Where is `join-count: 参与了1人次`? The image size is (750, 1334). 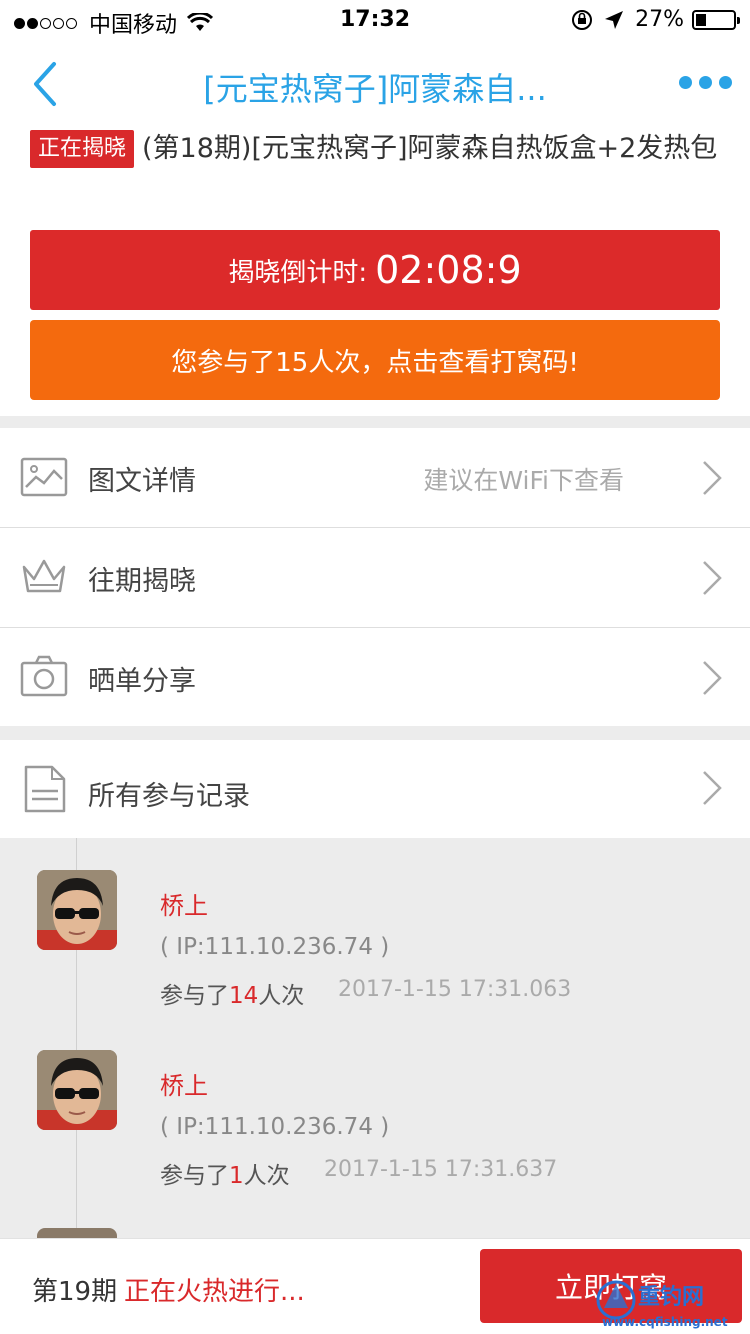 join-count: 参与了1人次 is located at coordinates (225, 1173).